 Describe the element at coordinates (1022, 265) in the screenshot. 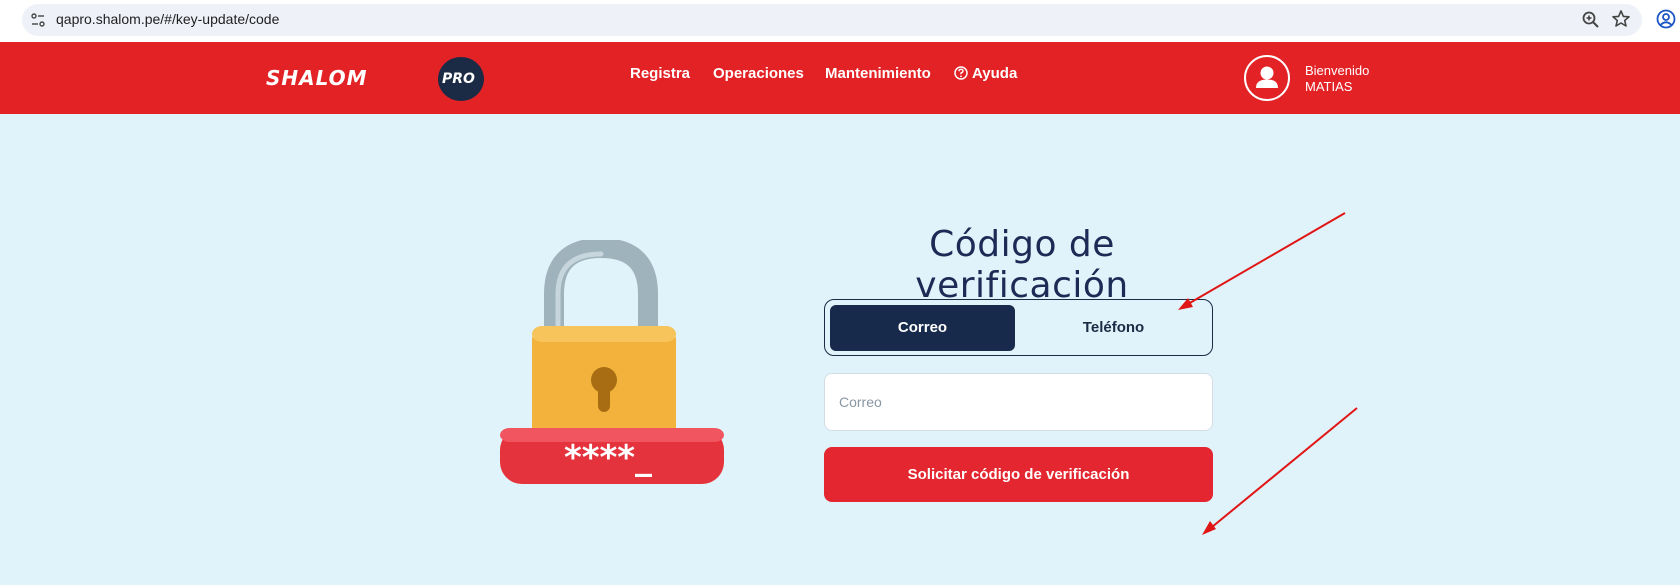

I see `page-title: Código de verificación` at that location.